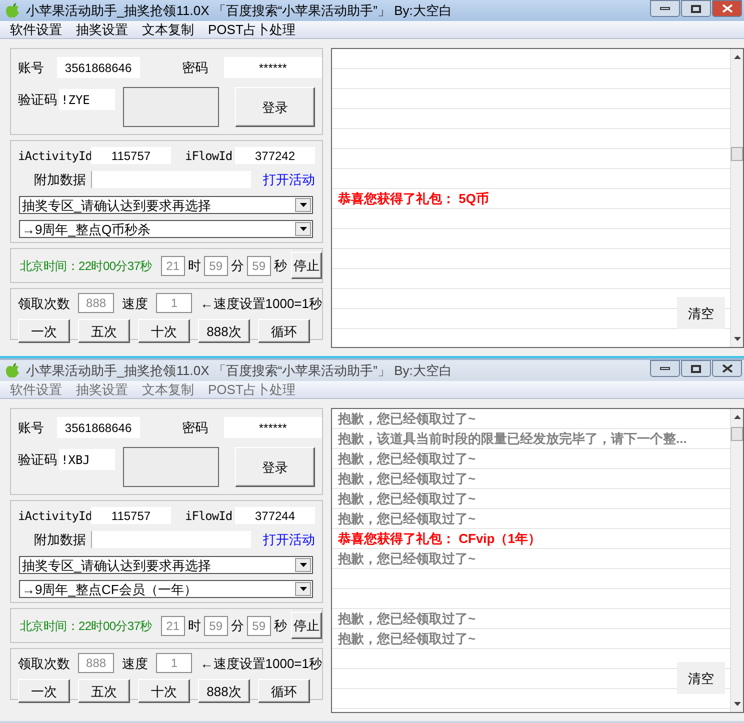 The height and width of the screenshot is (723, 744). I want to click on beijing-time: 北京时间：22时00分37秒, so click(86, 266).